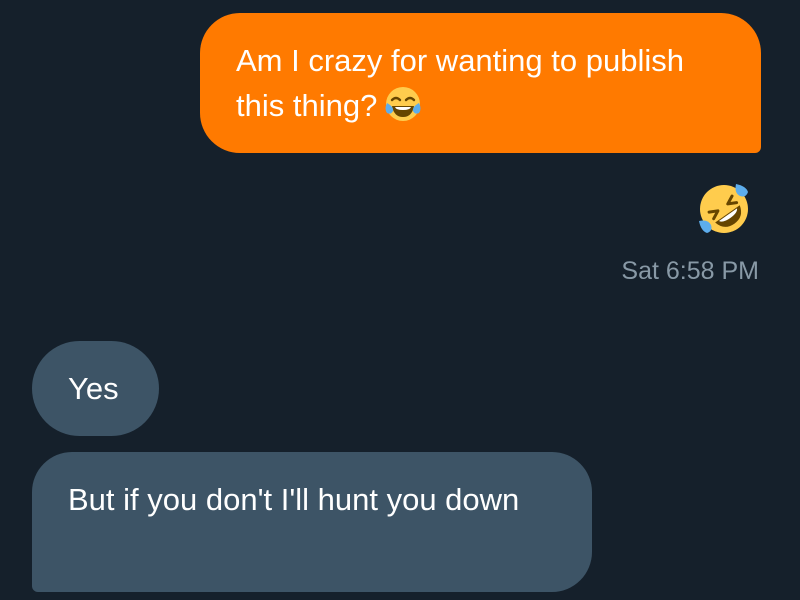 This screenshot has height=600, width=800. What do you see at coordinates (403, 110) in the screenshot?
I see `face-with-tears-of-joy-icon` at bounding box center [403, 110].